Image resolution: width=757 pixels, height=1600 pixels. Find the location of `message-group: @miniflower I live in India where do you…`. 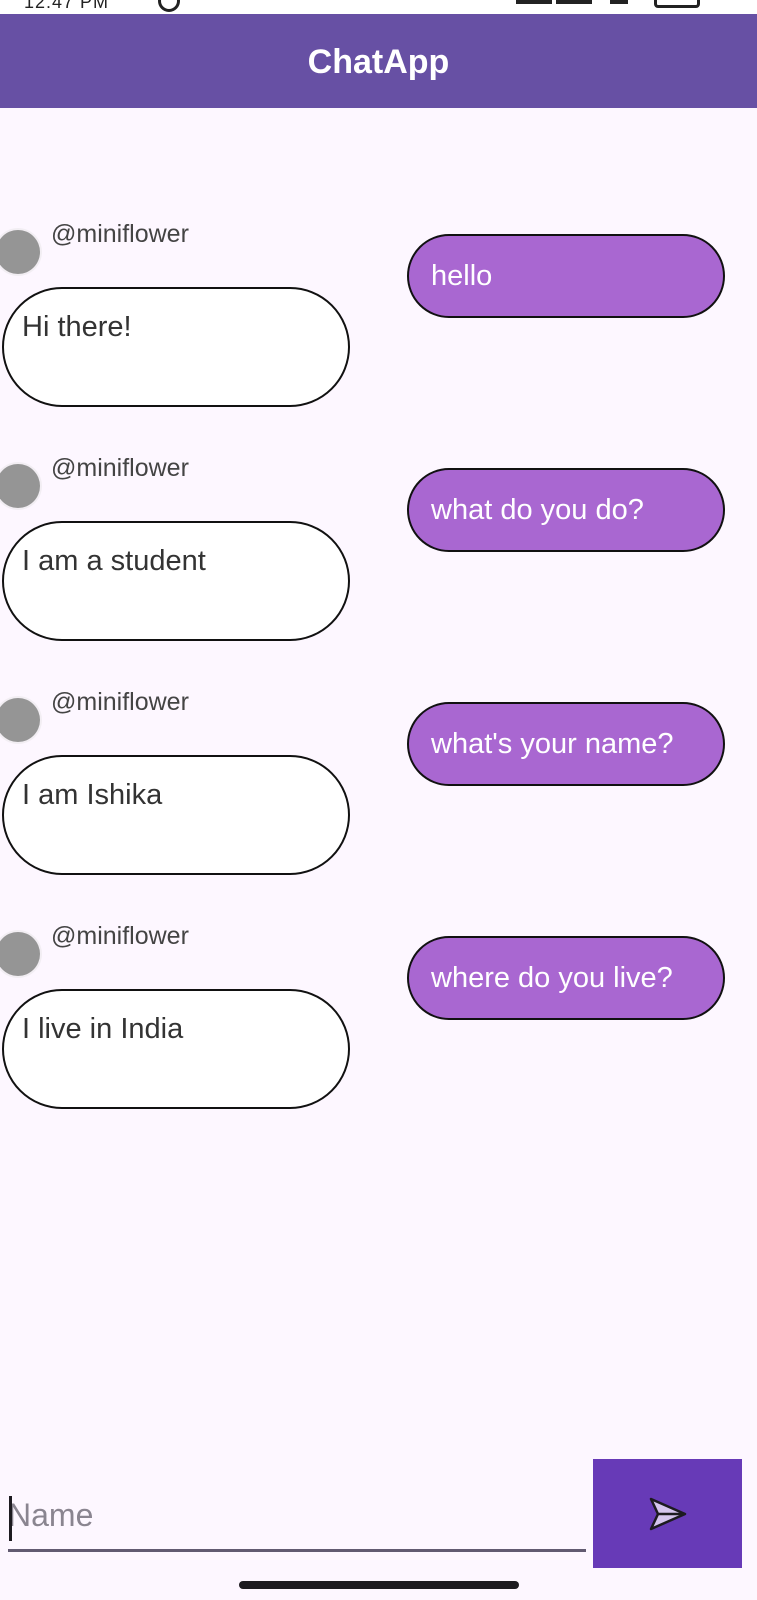

message-group: @miniflower I live in India where do you… is located at coordinates (378, 1017).